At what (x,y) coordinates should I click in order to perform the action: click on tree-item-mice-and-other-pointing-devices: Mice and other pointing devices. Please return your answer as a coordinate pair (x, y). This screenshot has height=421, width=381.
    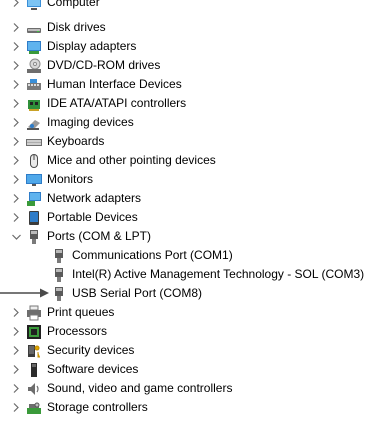
    Looking at the image, I should click on (113, 160).